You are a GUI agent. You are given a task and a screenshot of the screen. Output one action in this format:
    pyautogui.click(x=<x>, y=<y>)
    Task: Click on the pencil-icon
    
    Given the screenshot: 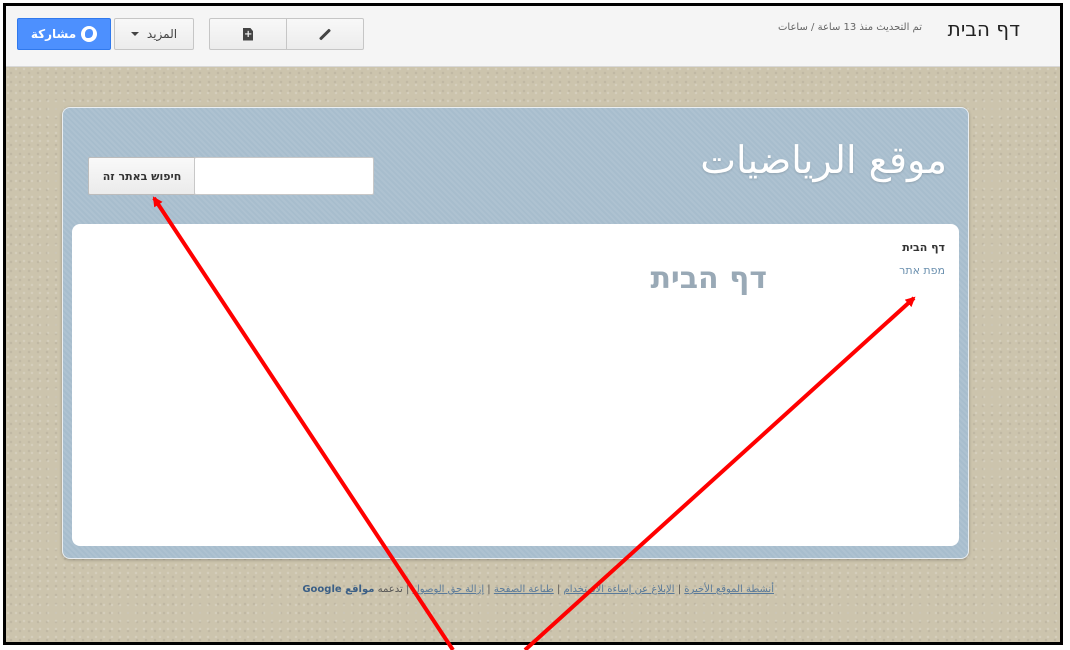 What is the action you would take?
    pyautogui.click(x=325, y=34)
    